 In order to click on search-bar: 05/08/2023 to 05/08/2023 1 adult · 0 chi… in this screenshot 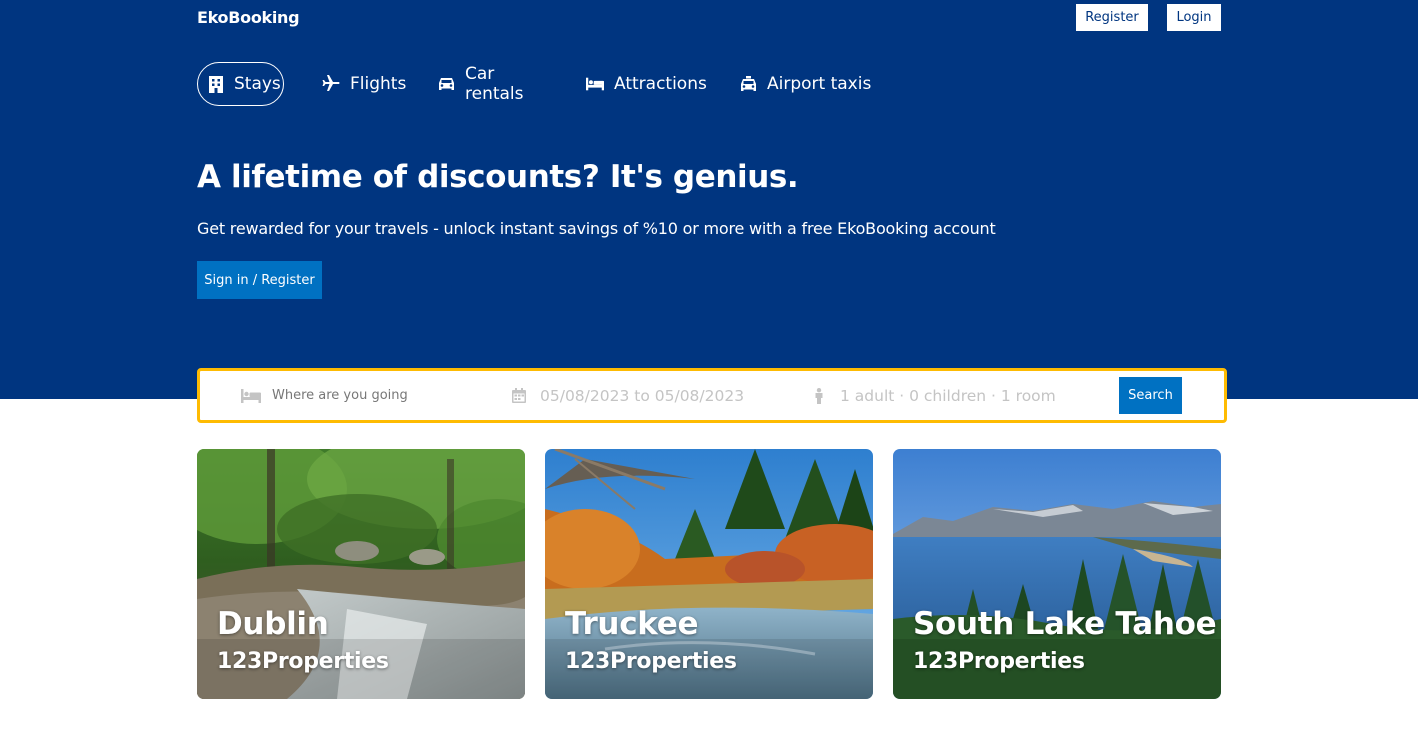, I will do `click(712, 395)`.